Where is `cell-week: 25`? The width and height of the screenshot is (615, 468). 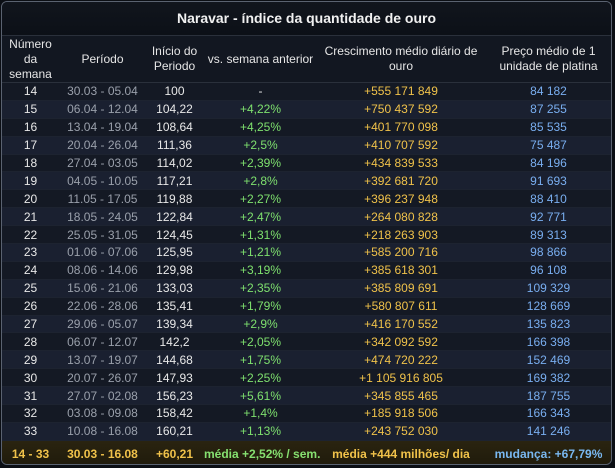 cell-week: 25 is located at coordinates (30, 288).